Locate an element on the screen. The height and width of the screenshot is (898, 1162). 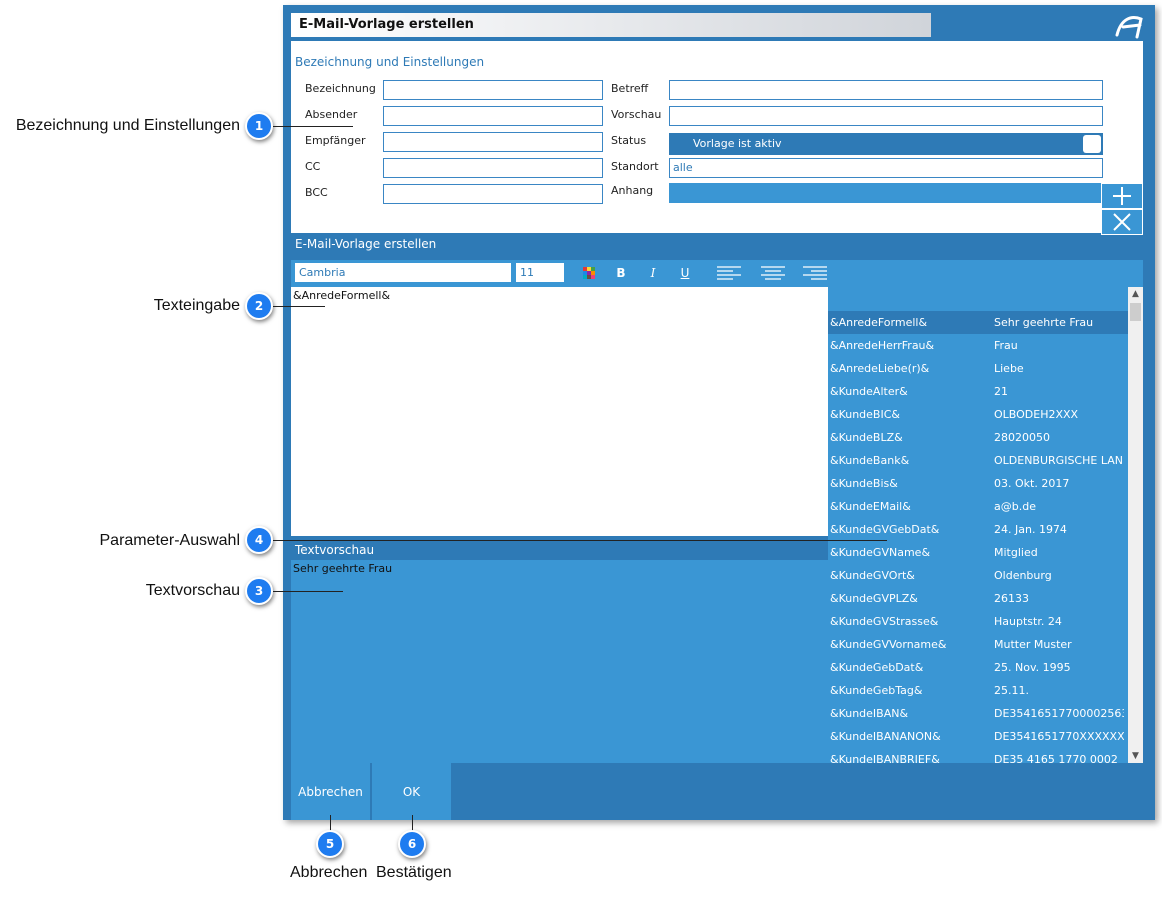
align-right-button is located at coordinates (815, 273).